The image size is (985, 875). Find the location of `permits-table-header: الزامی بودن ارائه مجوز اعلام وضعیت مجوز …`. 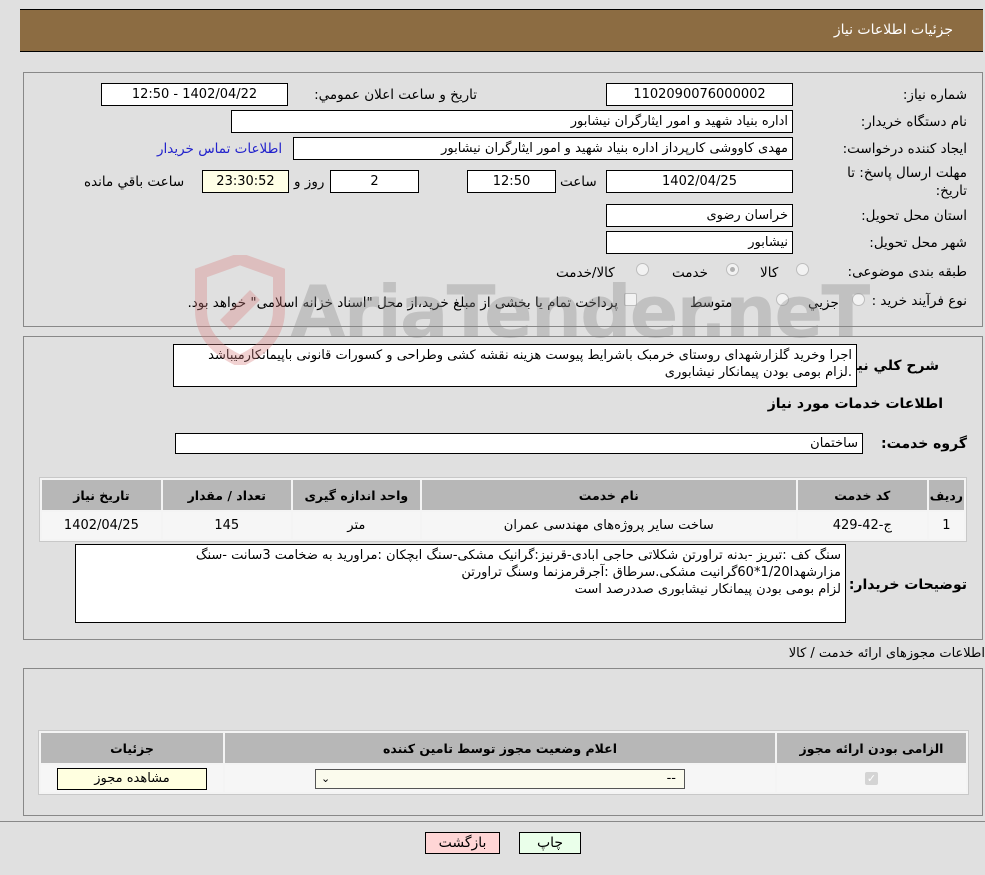

permits-table-header: الزامی بودن ارائه مجوز اعلام وضعیت مجوز … is located at coordinates (503, 748).